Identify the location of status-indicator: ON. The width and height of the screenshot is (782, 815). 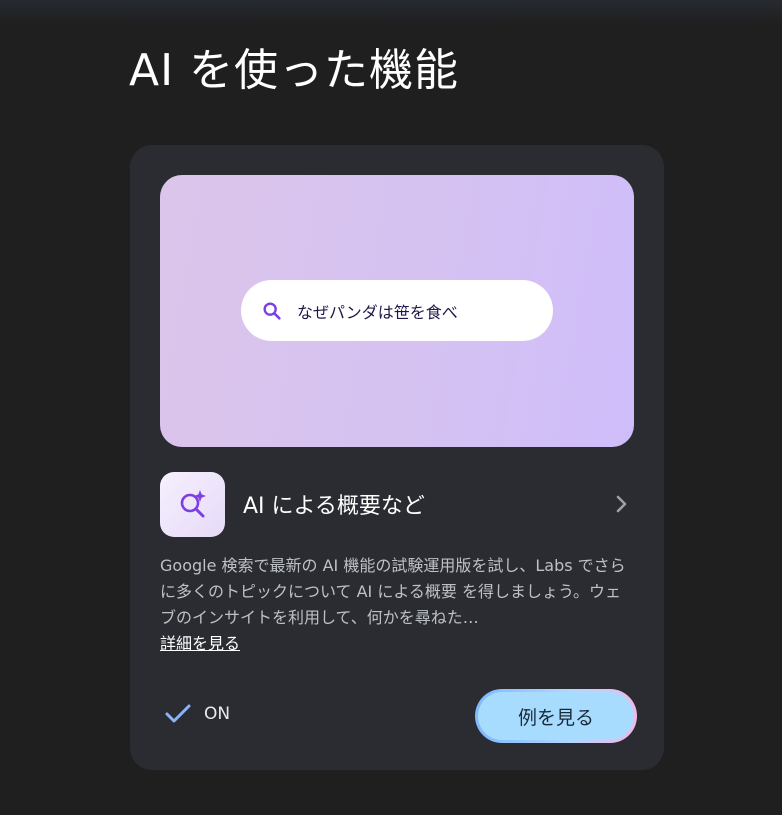
(197, 714).